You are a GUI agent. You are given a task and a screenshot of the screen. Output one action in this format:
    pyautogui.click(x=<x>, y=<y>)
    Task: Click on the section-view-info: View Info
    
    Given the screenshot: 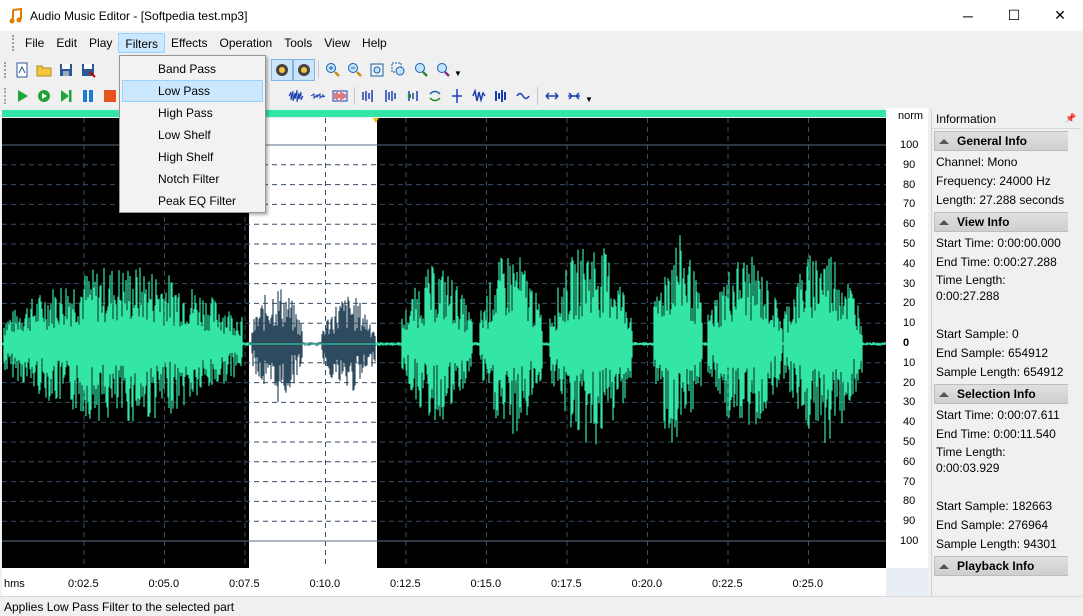 What is the action you would take?
    pyautogui.click(x=1006, y=222)
    